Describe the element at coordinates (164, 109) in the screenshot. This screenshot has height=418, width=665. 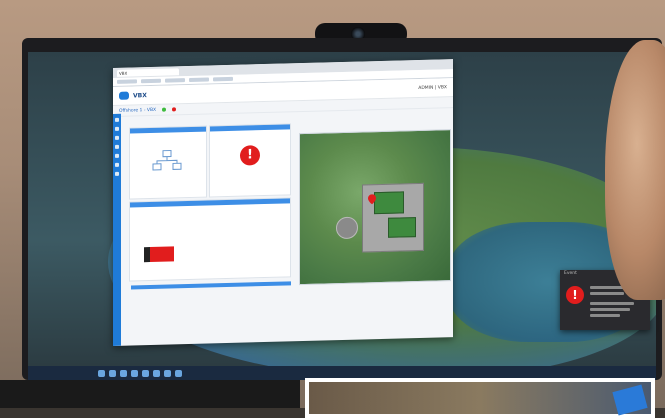
I see `status-ok-icon` at that location.